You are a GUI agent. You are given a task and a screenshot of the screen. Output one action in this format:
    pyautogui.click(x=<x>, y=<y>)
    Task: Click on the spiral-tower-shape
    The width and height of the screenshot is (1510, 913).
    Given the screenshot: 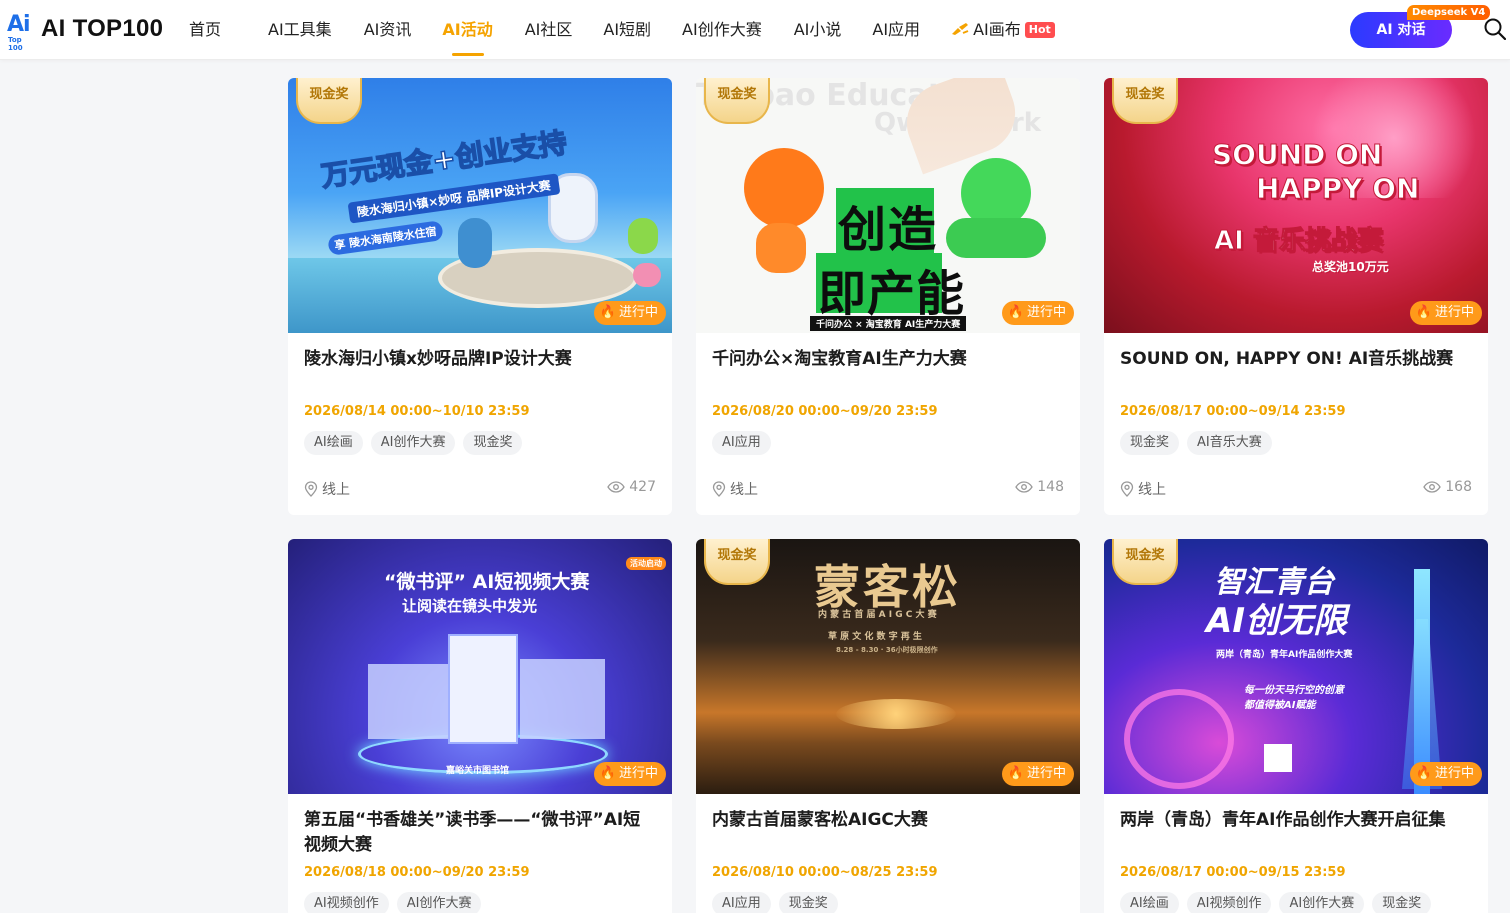 What is the action you would take?
    pyautogui.click(x=1179, y=739)
    